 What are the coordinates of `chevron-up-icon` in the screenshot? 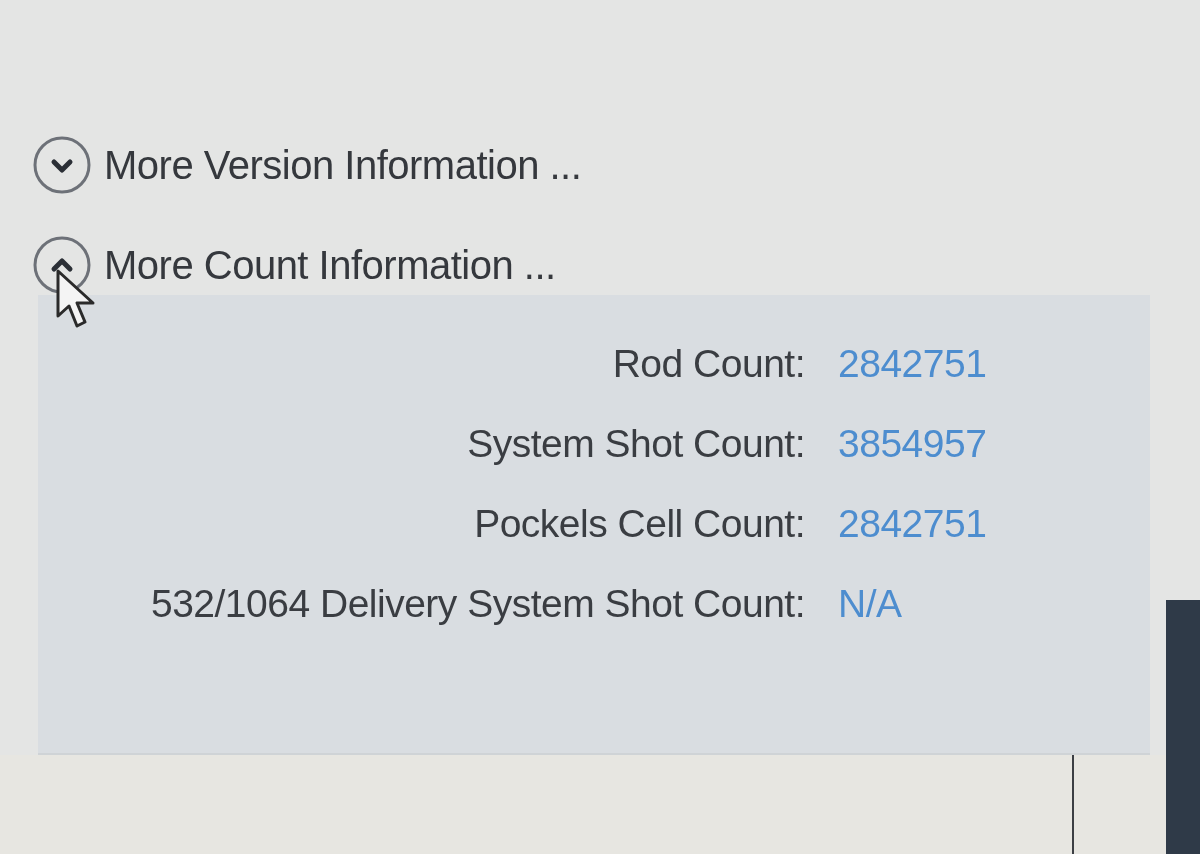 It's located at (62, 265).